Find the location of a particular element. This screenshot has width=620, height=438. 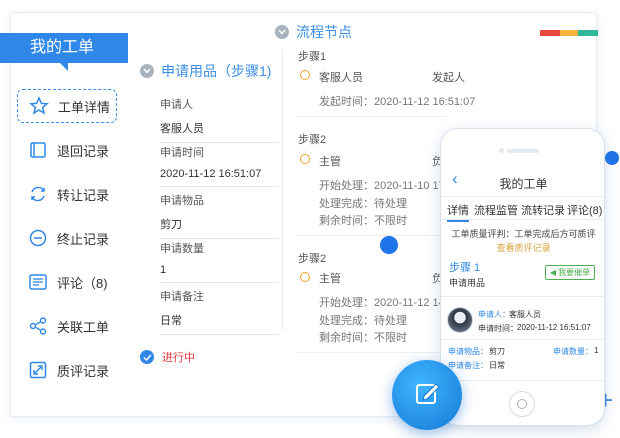

phone-step-title: 步骤 1 is located at coordinates (465, 268).